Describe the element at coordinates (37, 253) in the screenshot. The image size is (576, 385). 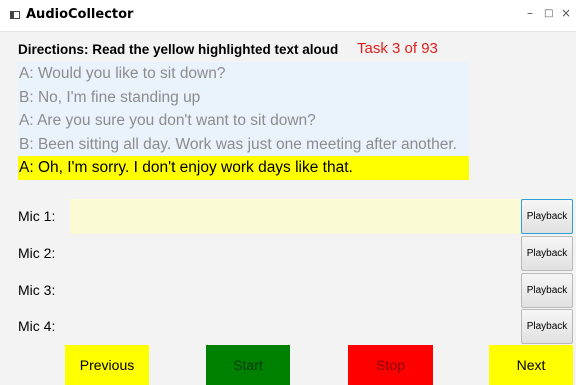
I see `mic-2-label: Mic 2:` at that location.